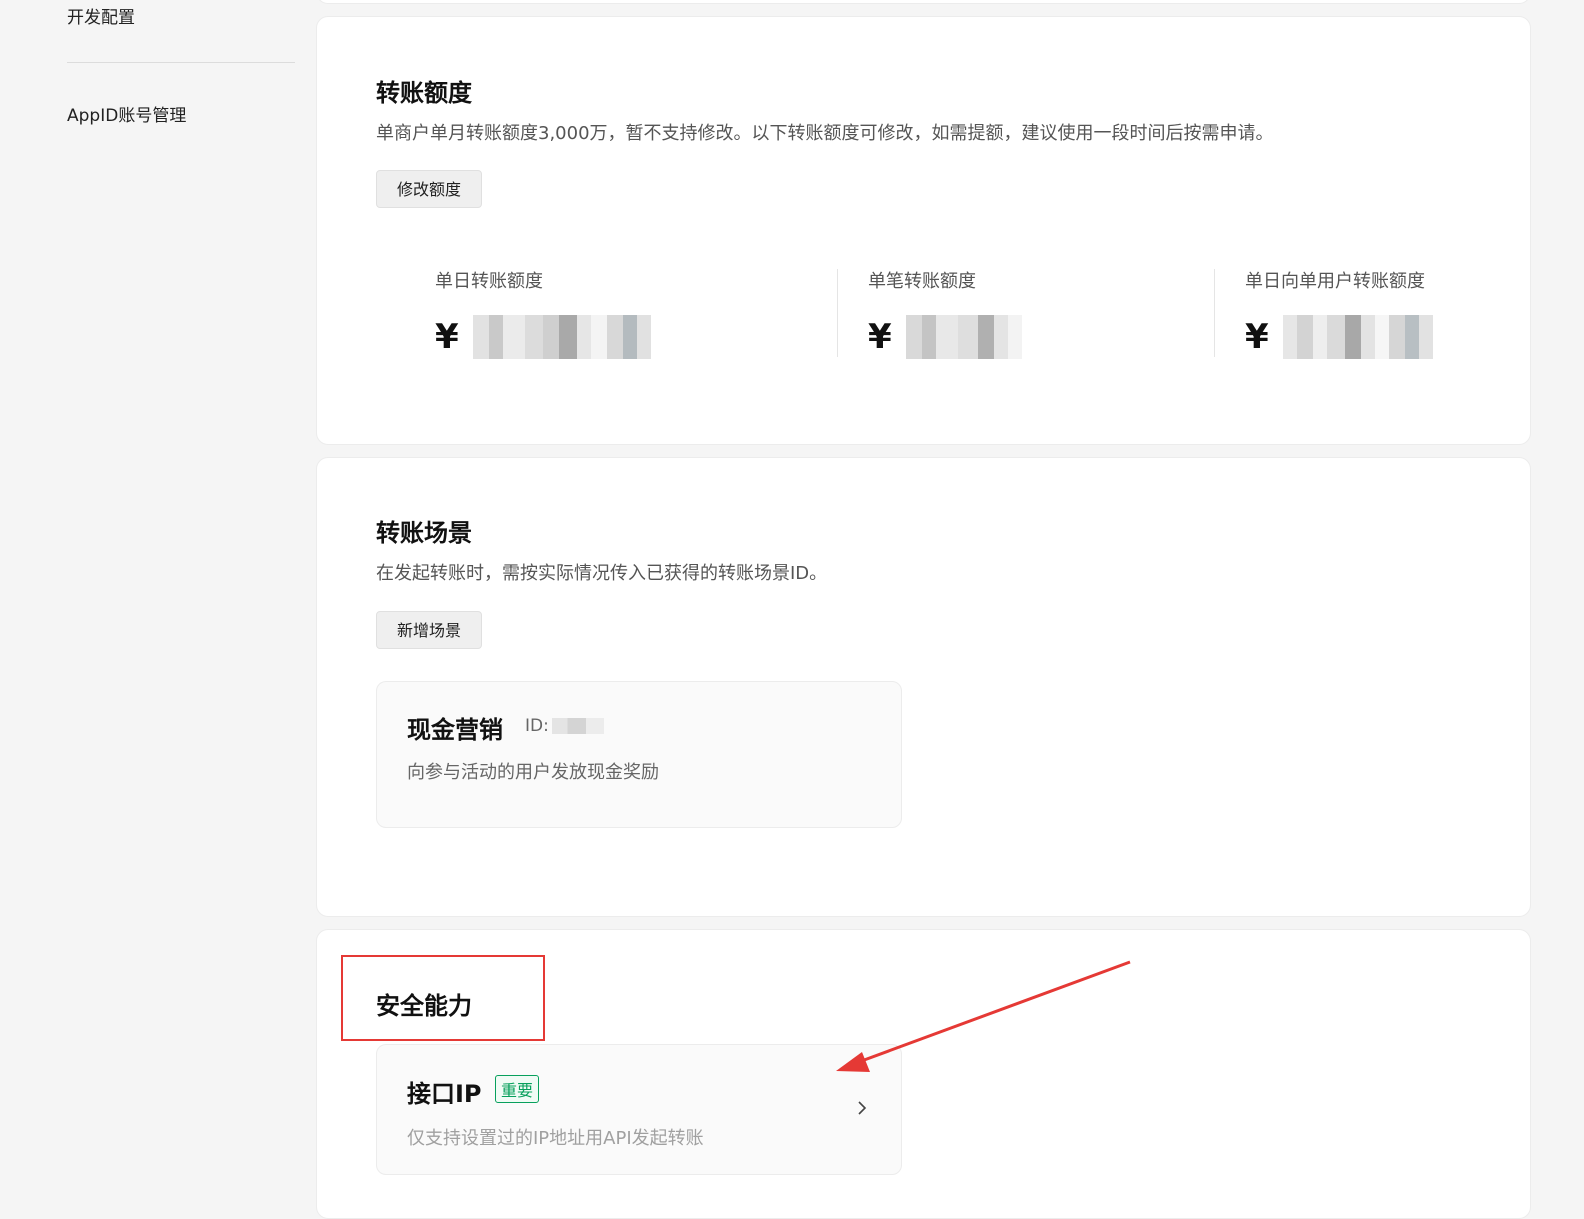 This screenshot has height=1219, width=1584. I want to click on annotation-highlight-box, so click(443, 998).